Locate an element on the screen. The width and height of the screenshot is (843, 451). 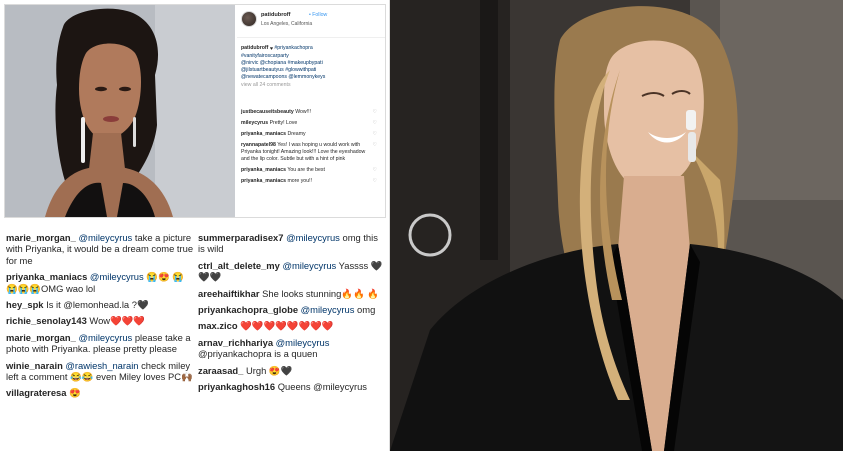
comment-username: villagrateresa is located at coordinates (36, 392).